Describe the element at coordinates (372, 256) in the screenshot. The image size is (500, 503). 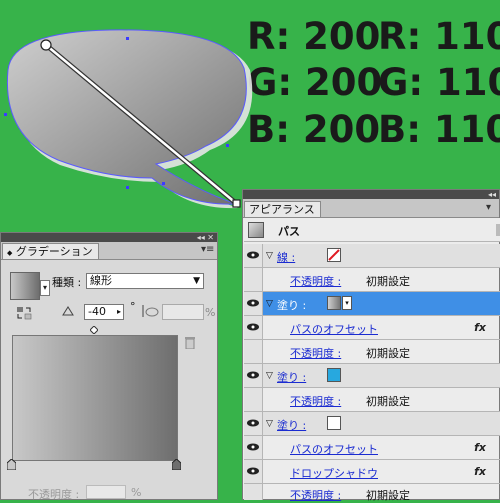
I see `stroke-row: ▽ 線 :` at that location.